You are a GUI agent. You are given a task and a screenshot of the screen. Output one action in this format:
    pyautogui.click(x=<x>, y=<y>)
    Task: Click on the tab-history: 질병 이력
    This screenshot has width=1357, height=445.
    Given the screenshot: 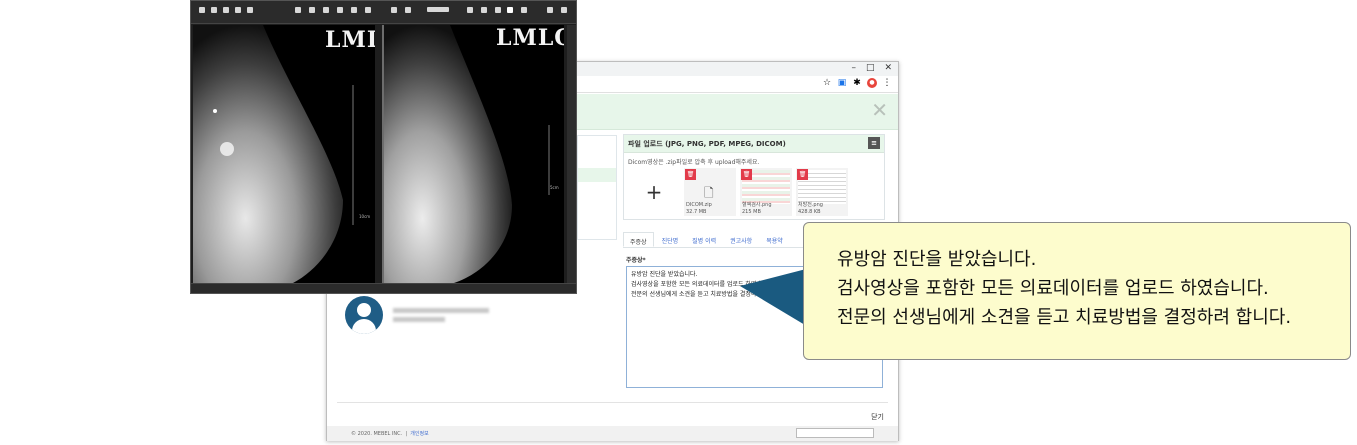 What is the action you would take?
    pyautogui.click(x=704, y=239)
    